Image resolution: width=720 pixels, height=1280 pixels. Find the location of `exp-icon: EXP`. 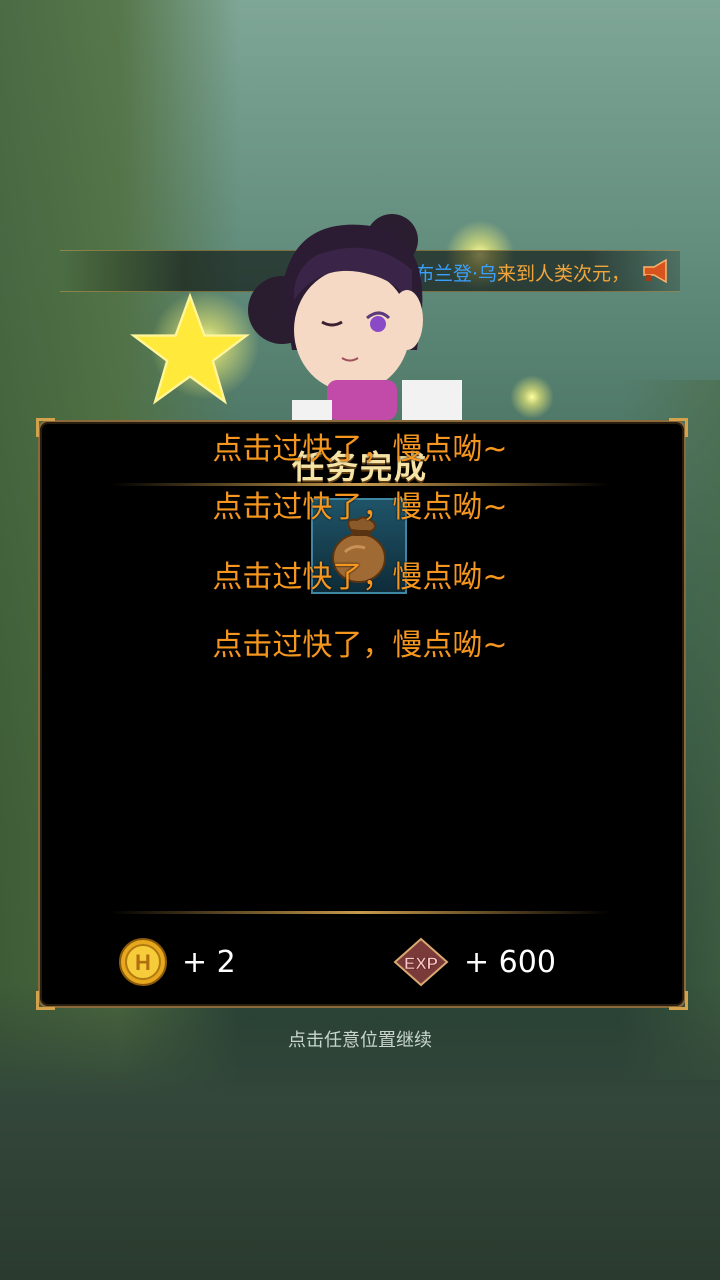

exp-icon: EXP is located at coordinates (421, 962).